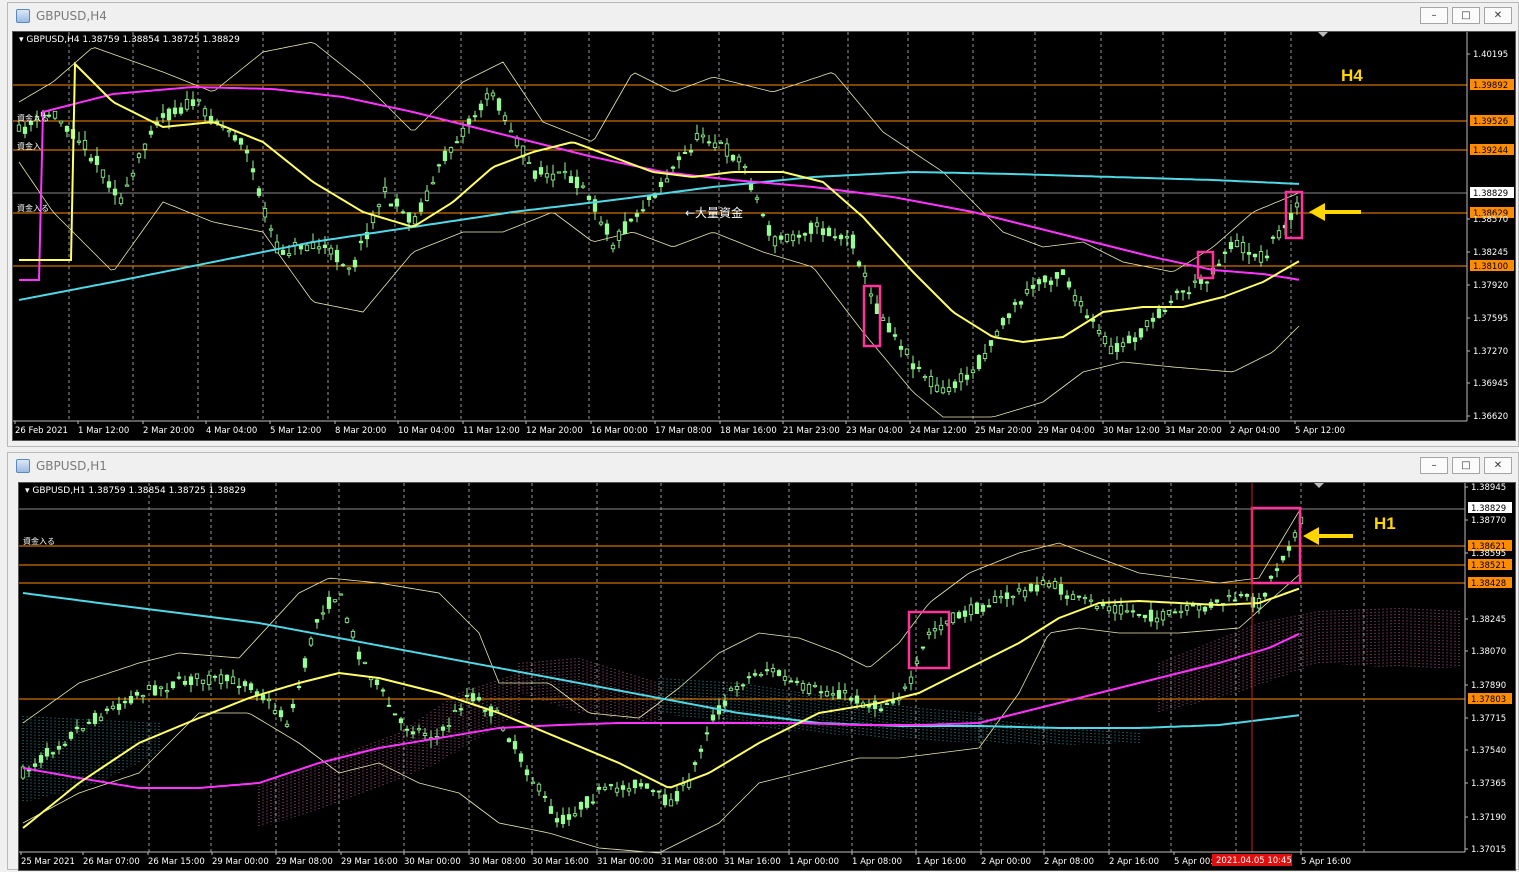  What do you see at coordinates (763, 16) in the screenshot?
I see `window-titlebar-h4: GBPUSD,H4` at bounding box center [763, 16].